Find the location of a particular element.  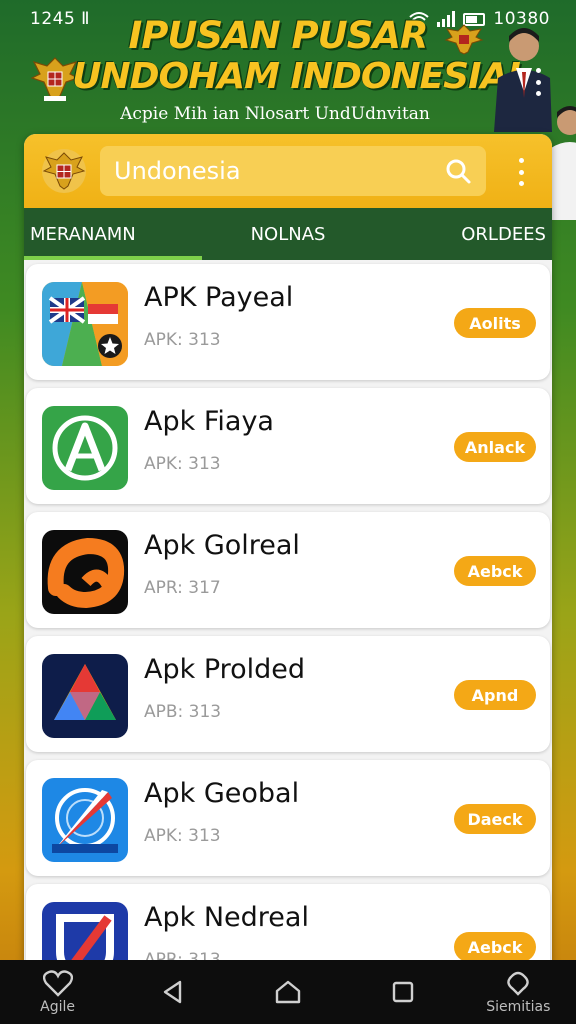

banner-subtitle: Acpie Mih ian Nlosart UndUdnvitan is located at coordinates (275, 114).